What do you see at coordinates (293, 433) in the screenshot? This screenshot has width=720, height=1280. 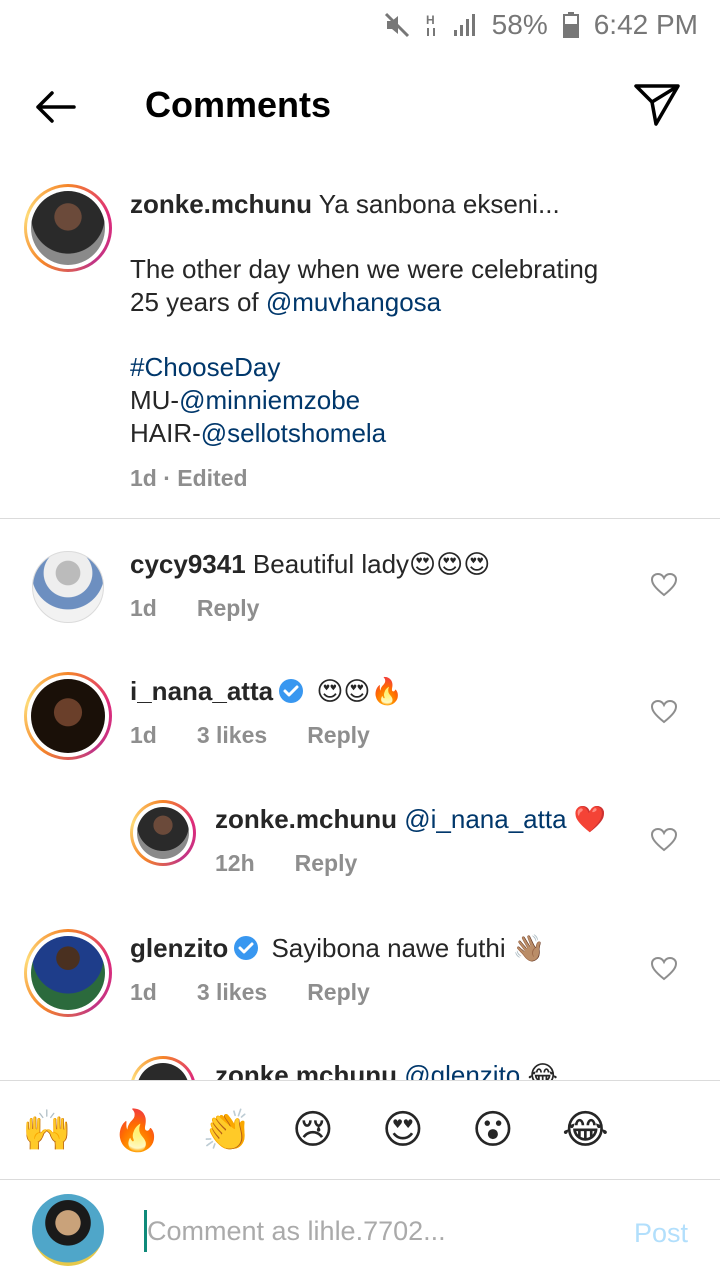 I see `mention-link: @sellotshomela` at bounding box center [293, 433].